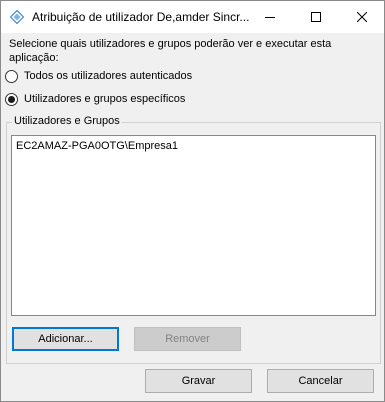 The height and width of the screenshot is (402, 385). I want to click on cancel-button: Cancelar, so click(320, 381).